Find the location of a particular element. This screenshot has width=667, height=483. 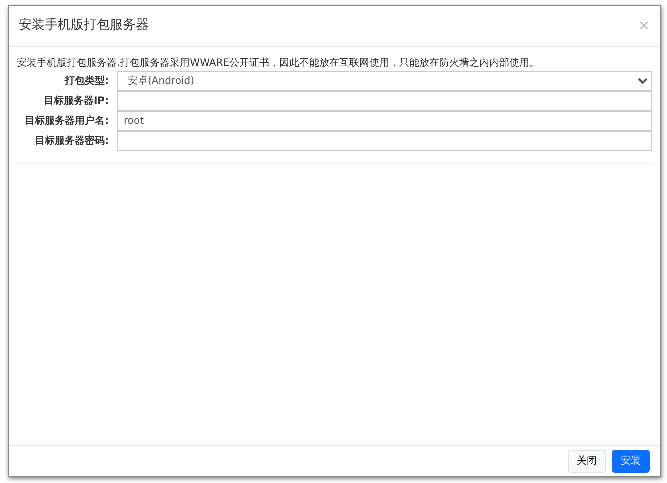

dialog-button: 关闭 is located at coordinates (587, 461).